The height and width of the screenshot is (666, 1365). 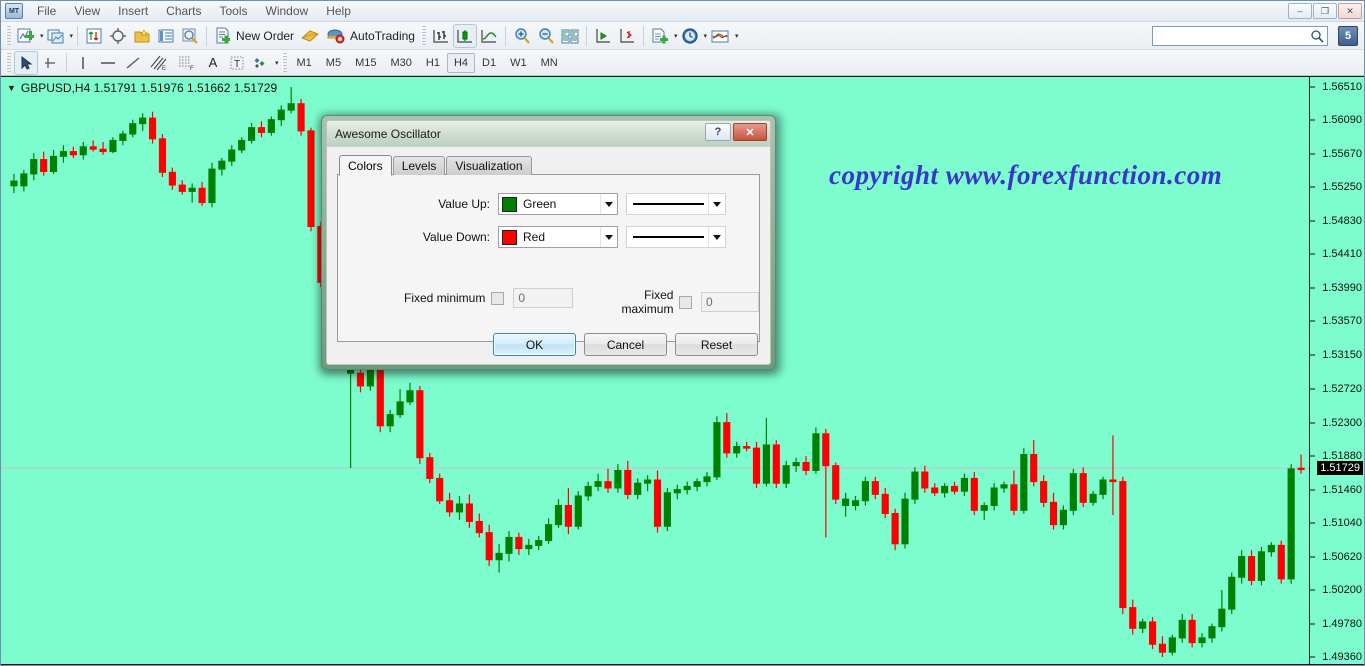 What do you see at coordinates (166, 36) in the screenshot?
I see `terminal-button` at bounding box center [166, 36].